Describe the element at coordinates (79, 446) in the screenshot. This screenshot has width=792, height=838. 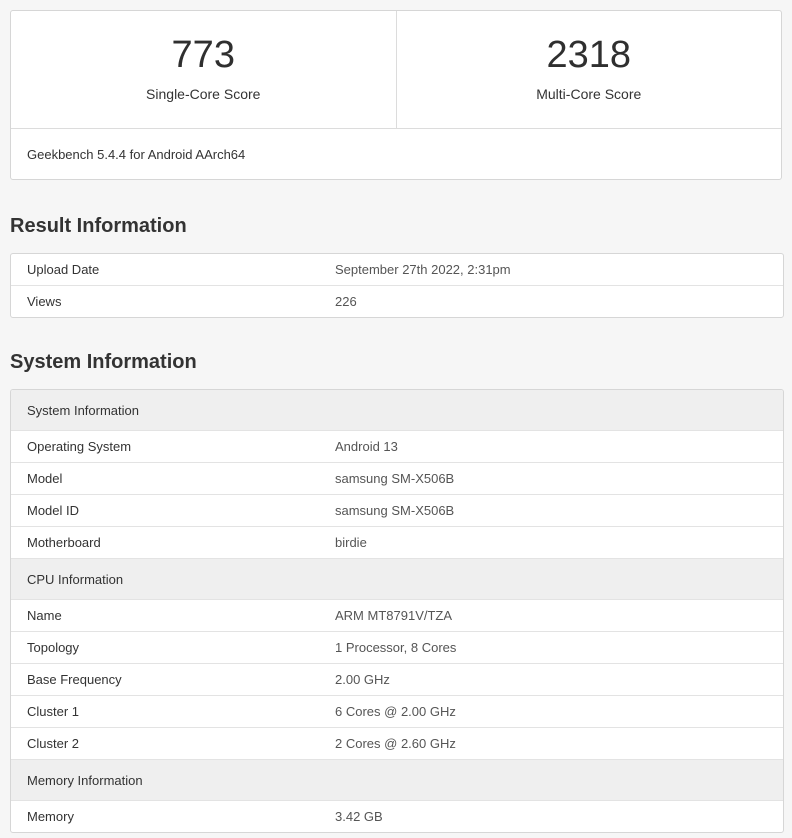
I see `row-key: Operating System` at that location.